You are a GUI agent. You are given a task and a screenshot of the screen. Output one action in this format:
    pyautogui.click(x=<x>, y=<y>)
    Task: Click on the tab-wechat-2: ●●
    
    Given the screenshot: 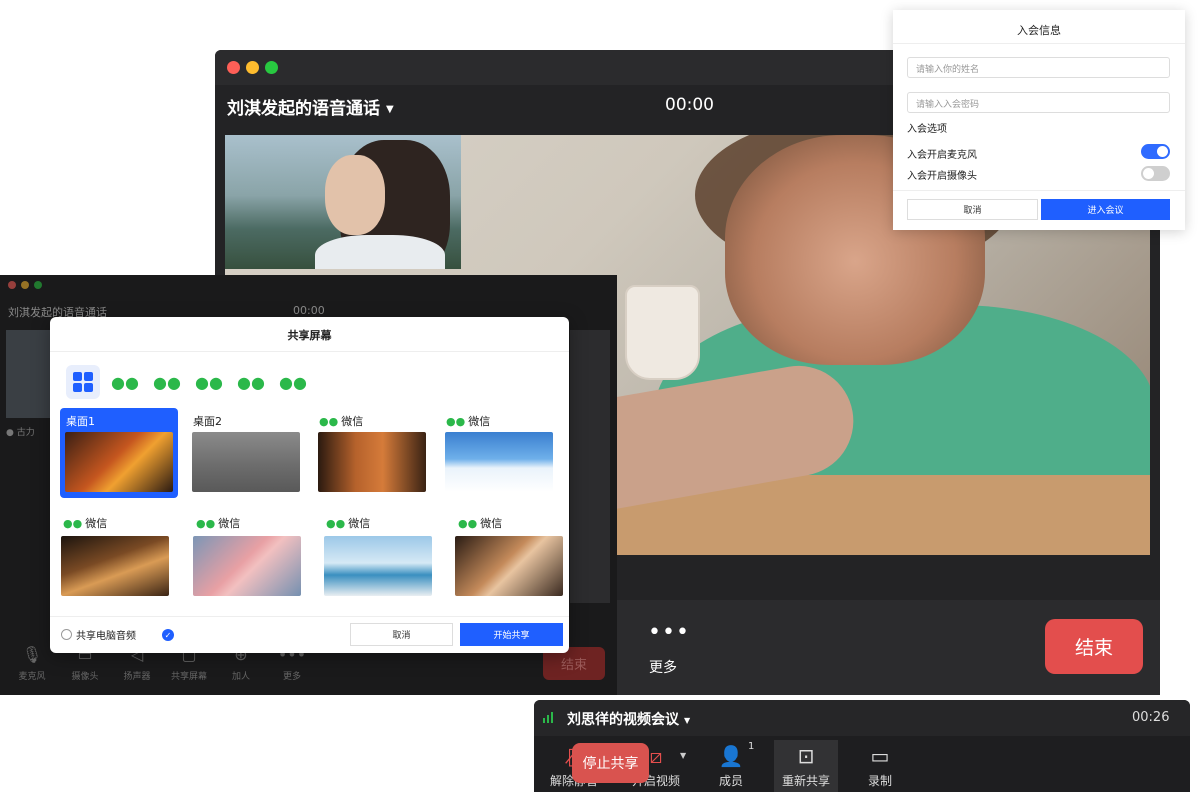 What is the action you would take?
    pyautogui.click(x=167, y=382)
    